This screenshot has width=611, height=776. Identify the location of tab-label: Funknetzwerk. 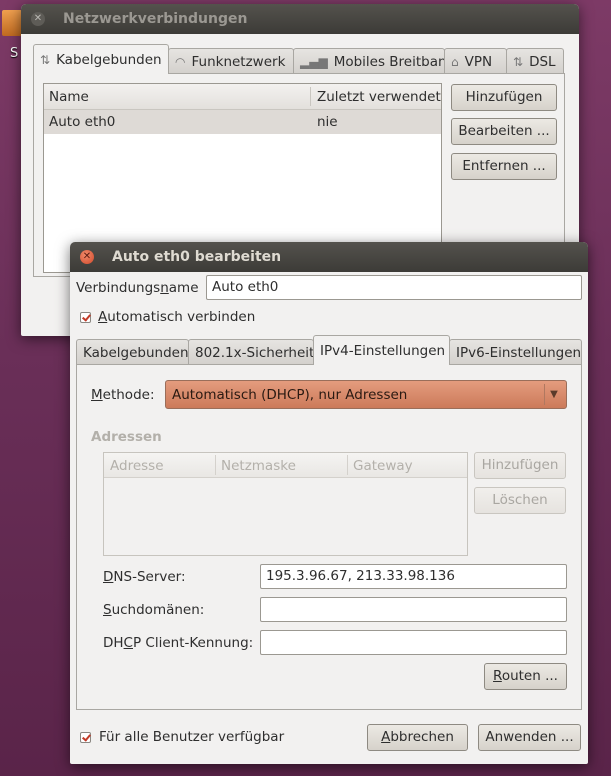
(238, 61).